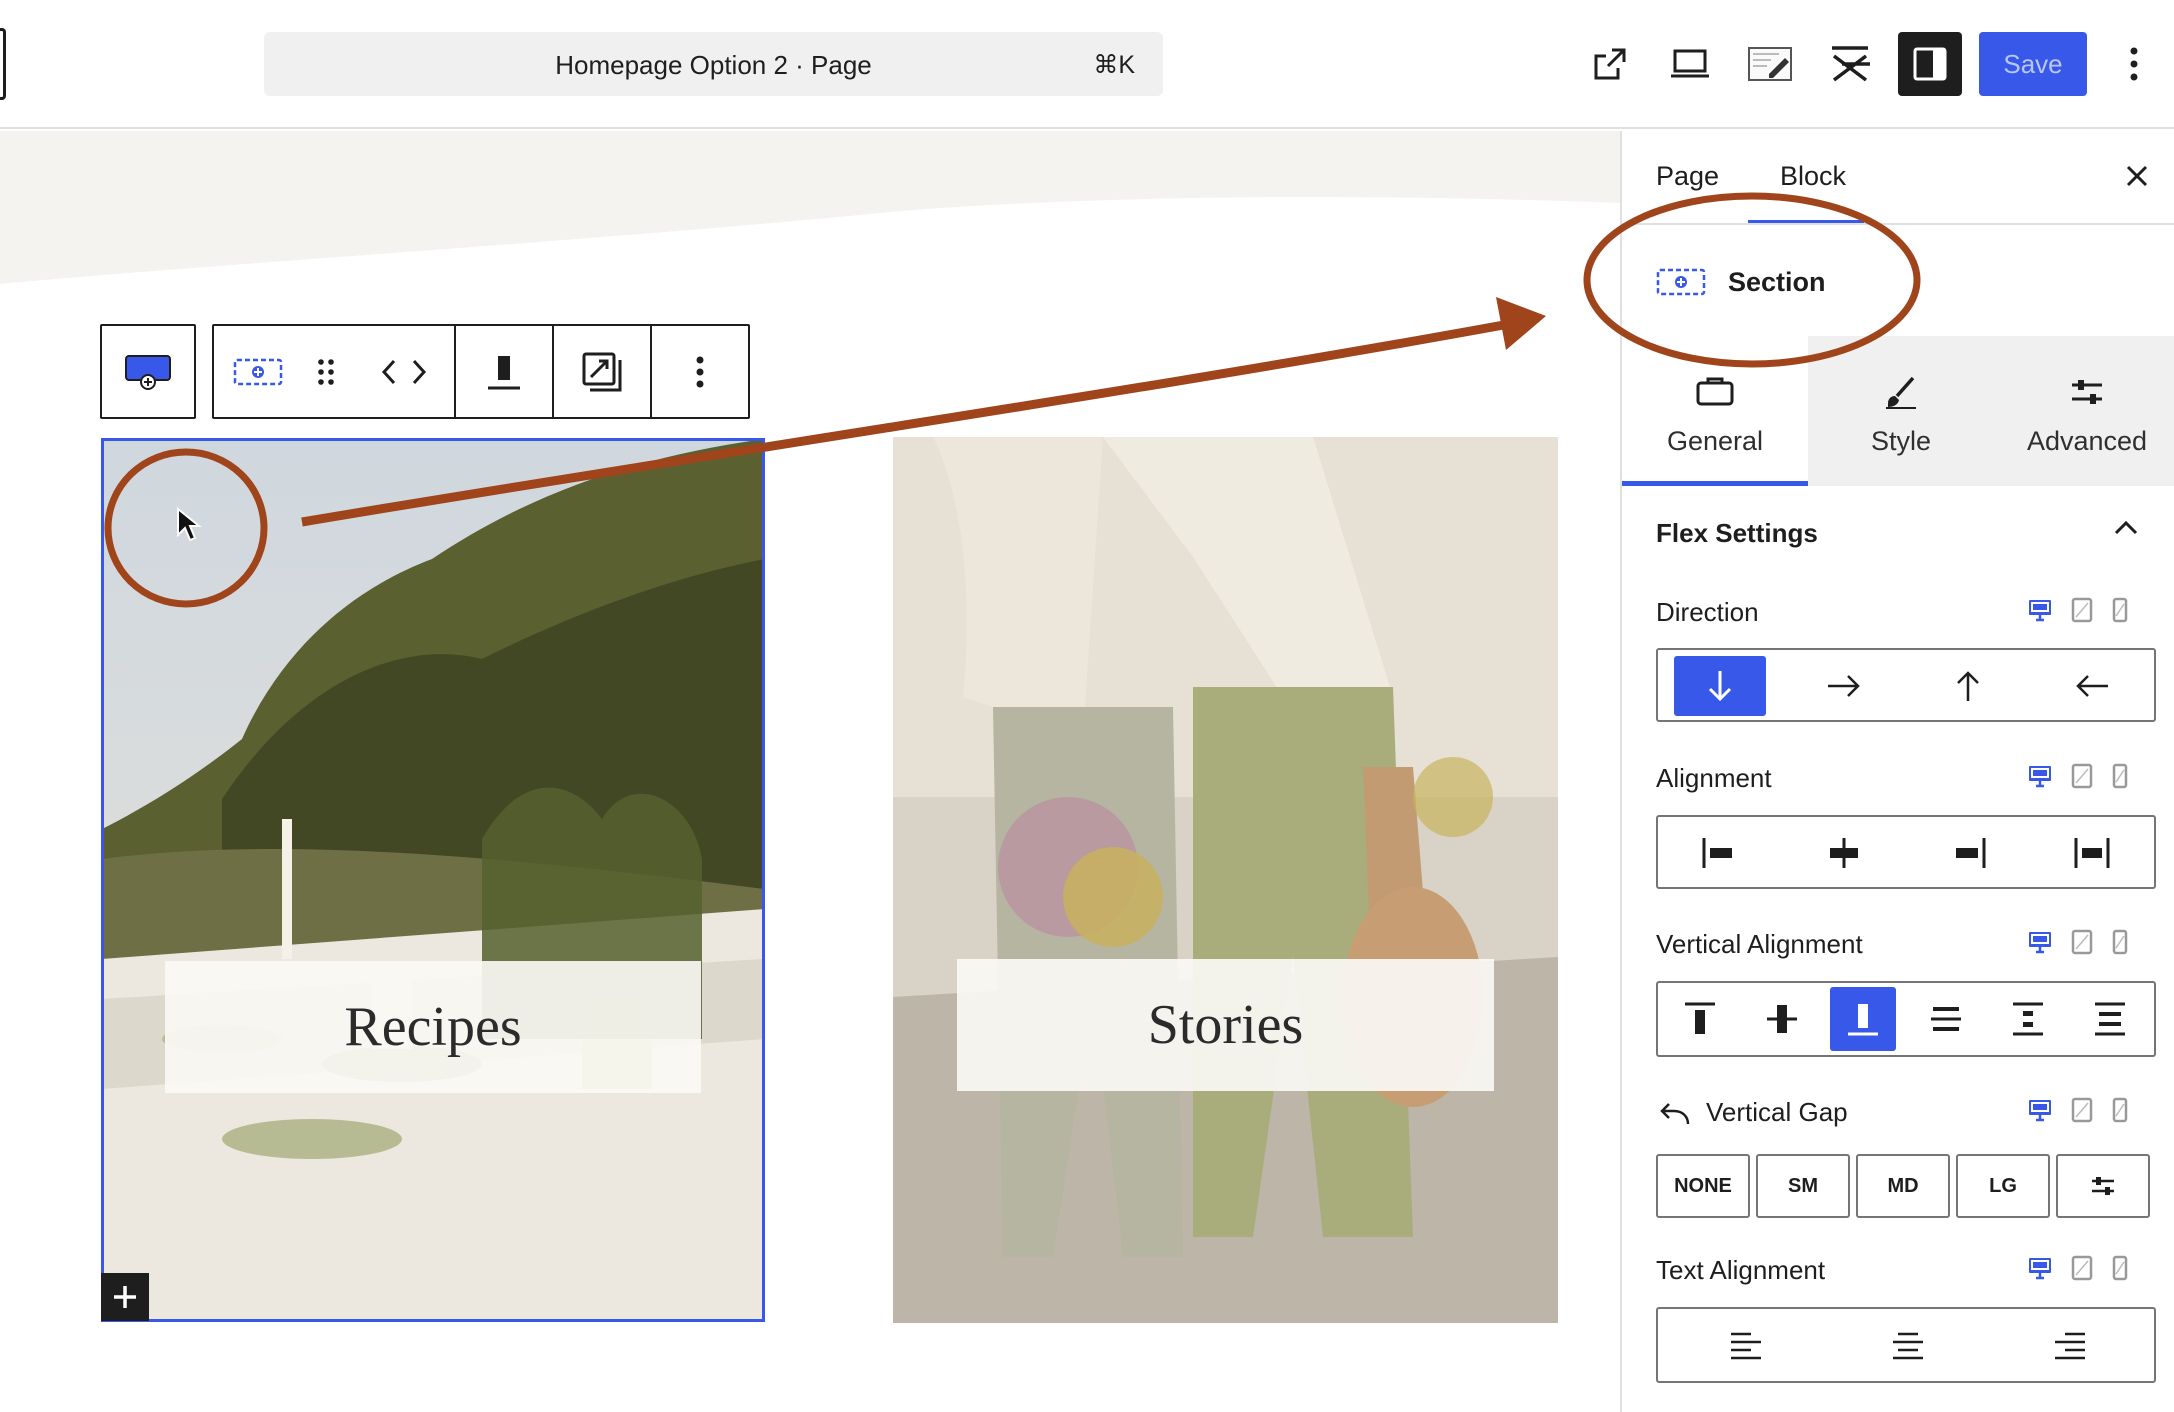 The image size is (2174, 1412). What do you see at coordinates (1903, 1186) in the screenshot?
I see `gap-md-button: MD` at bounding box center [1903, 1186].